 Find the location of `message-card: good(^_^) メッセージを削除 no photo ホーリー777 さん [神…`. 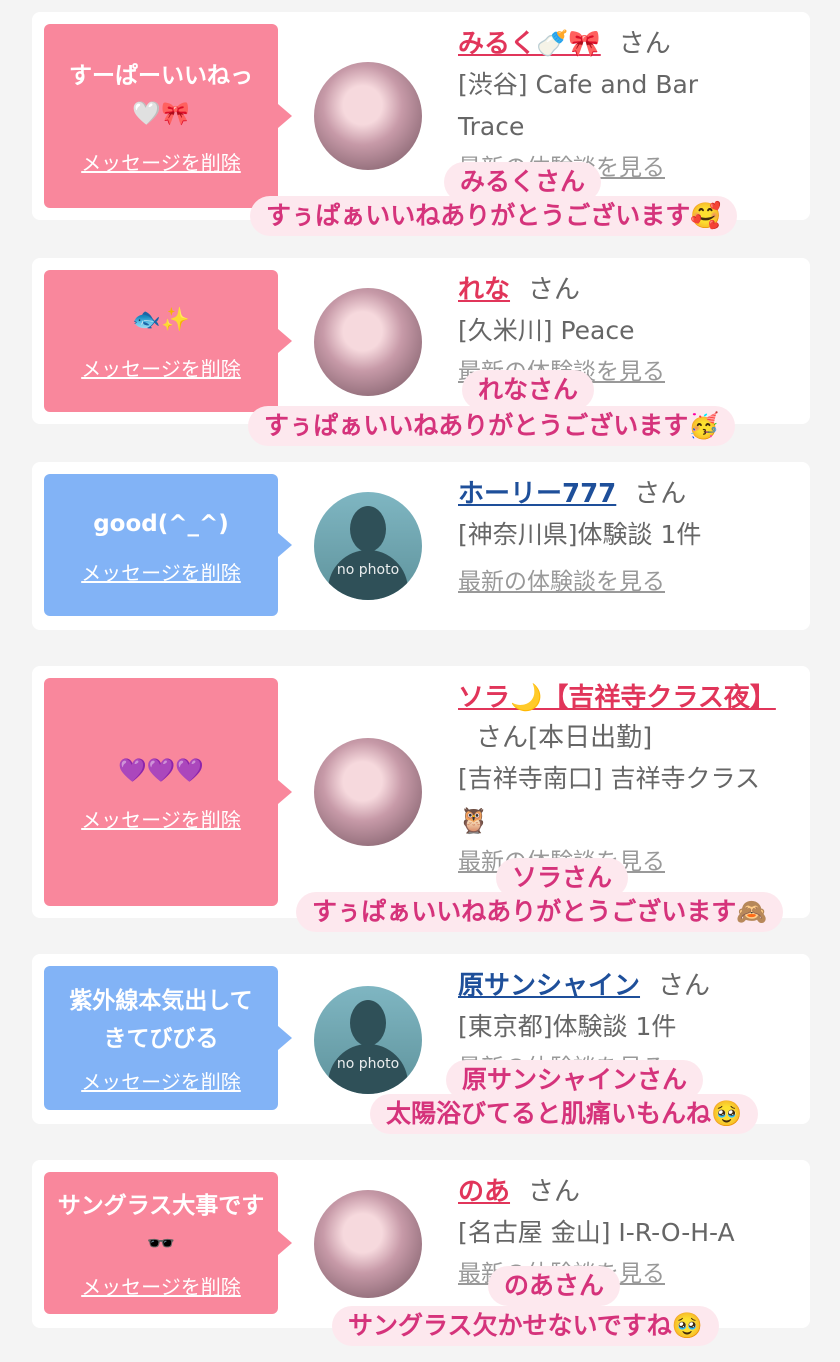

message-card: good(^_^) メッセージを削除 no photo ホーリー777 さん [神… is located at coordinates (421, 546).